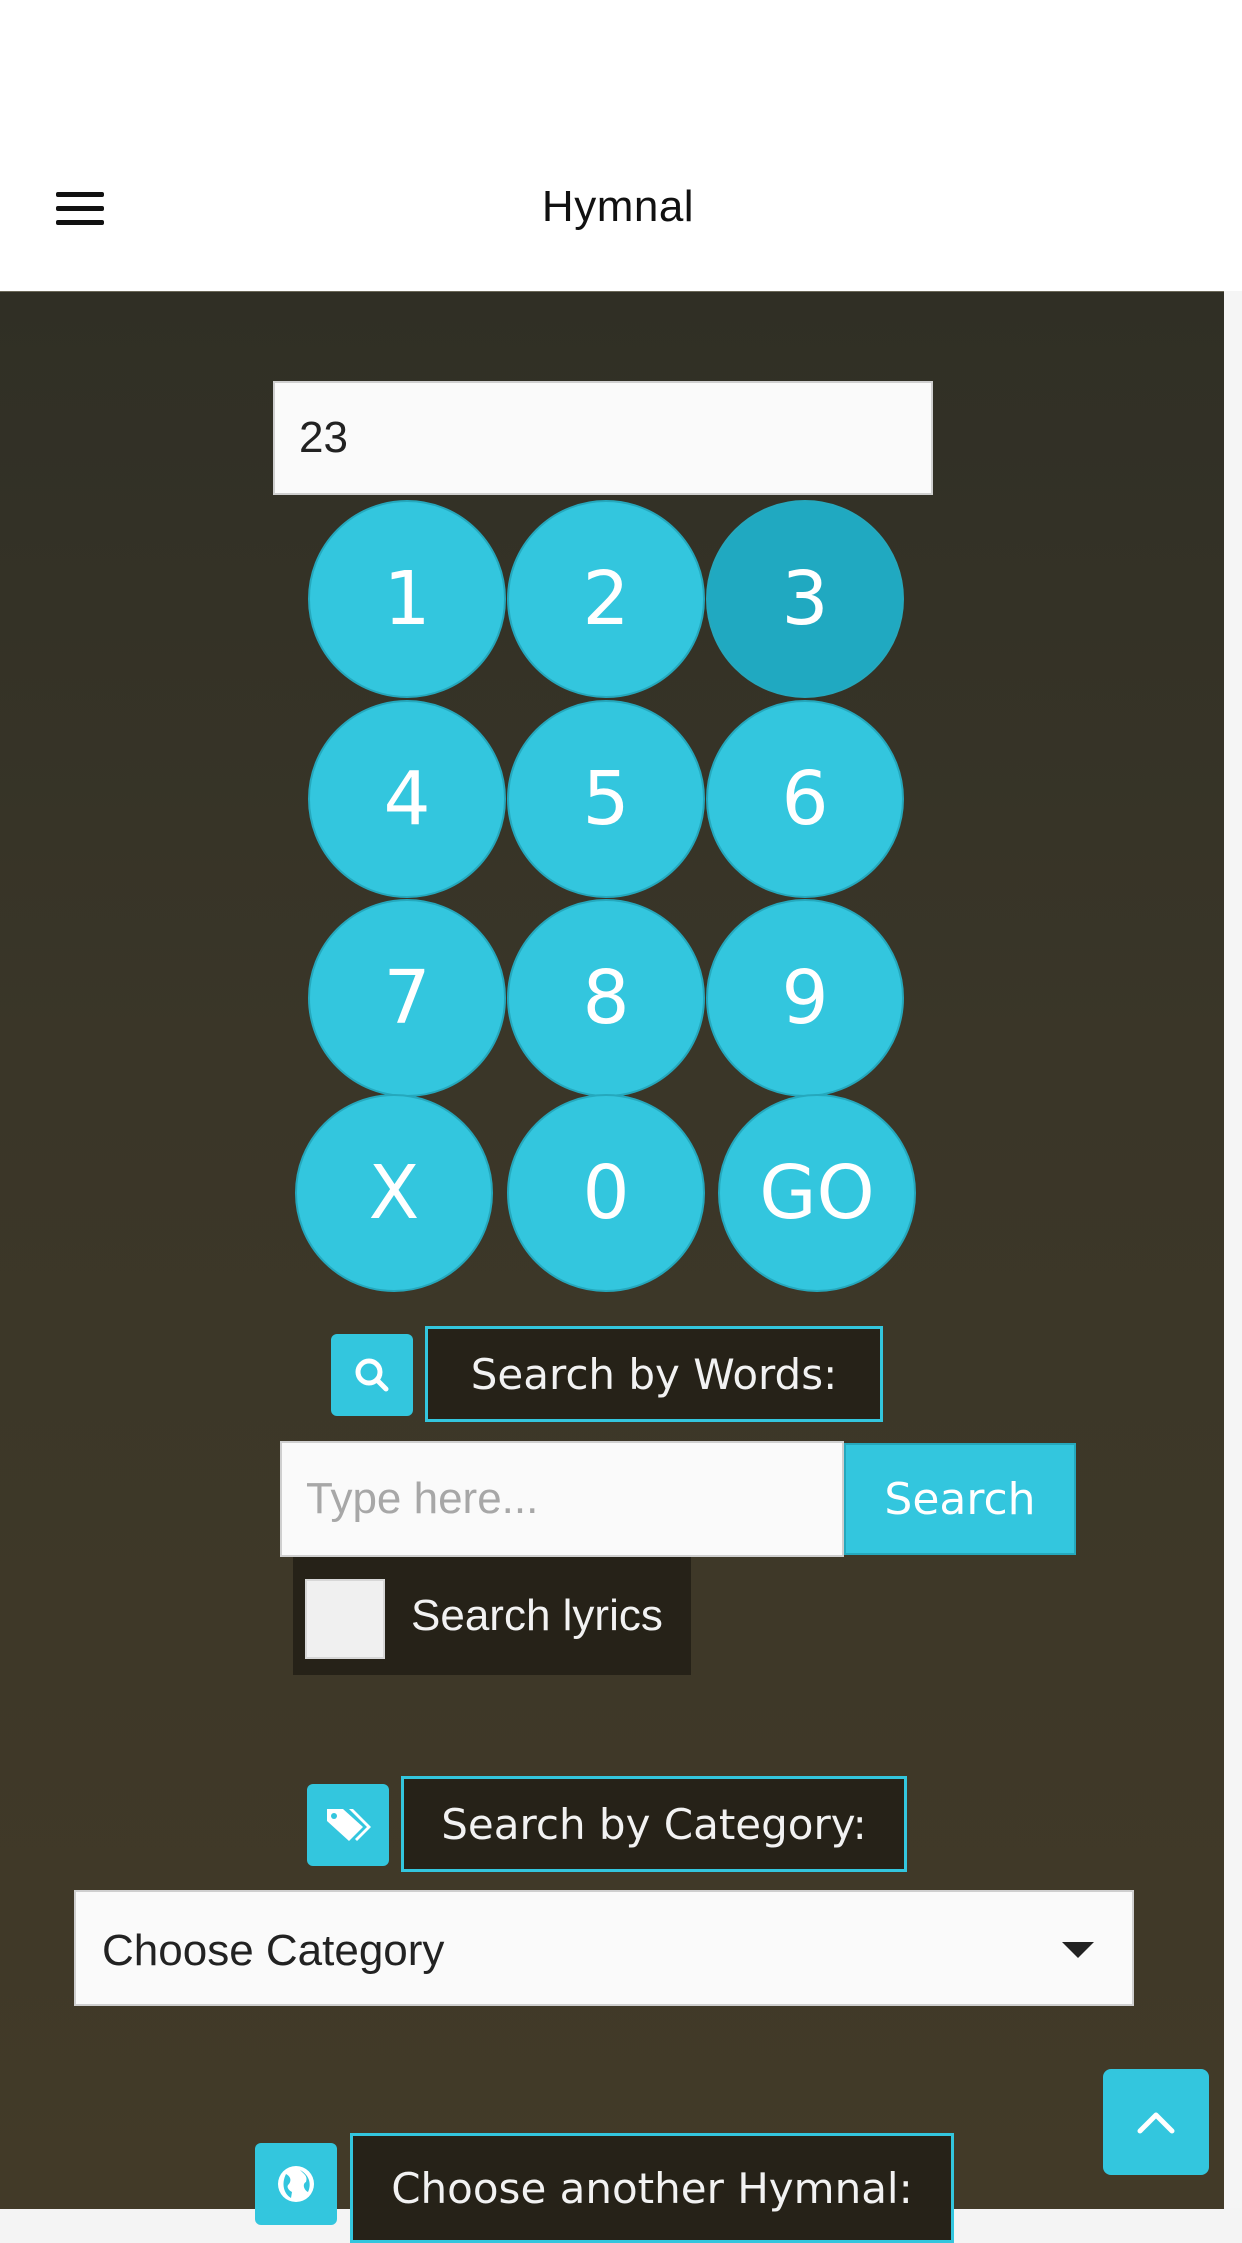  Describe the element at coordinates (603, 438) in the screenshot. I see `hymn-number-field` at that location.